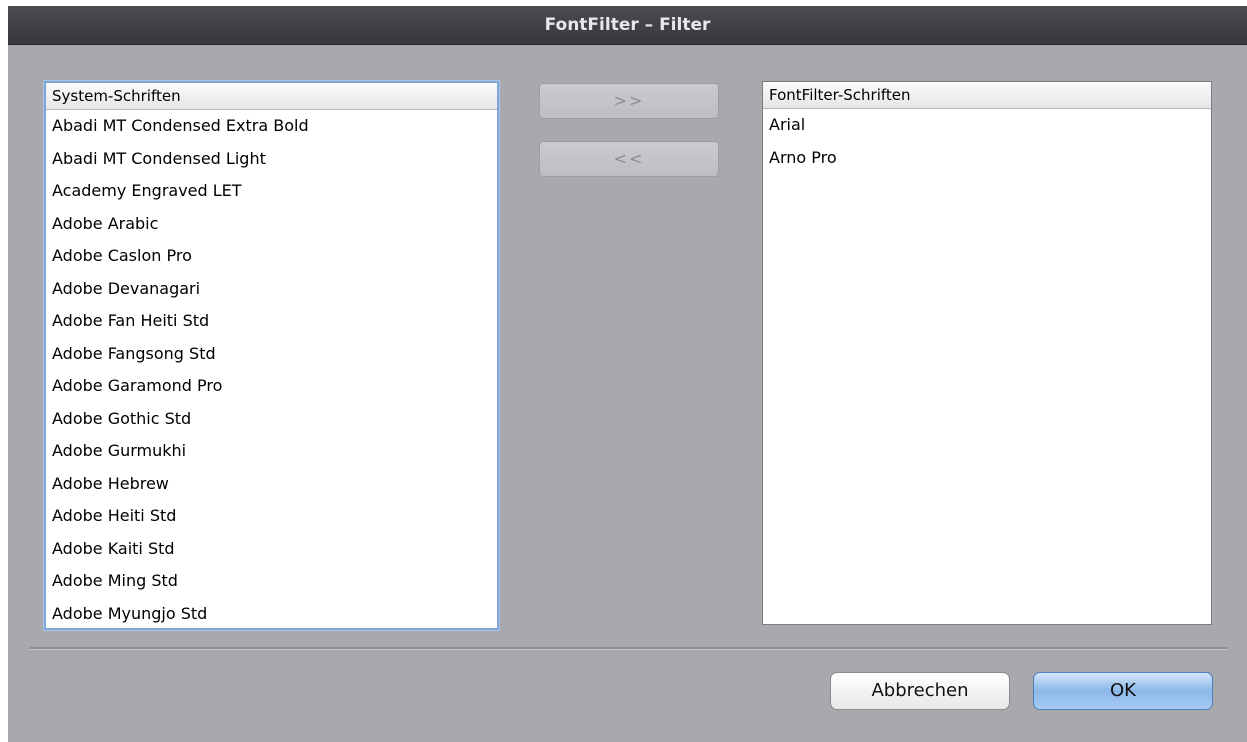 The width and height of the screenshot is (1247, 742). Describe the element at coordinates (987, 158) in the screenshot. I see `fontfilter-font-item: Arno Pro` at that location.